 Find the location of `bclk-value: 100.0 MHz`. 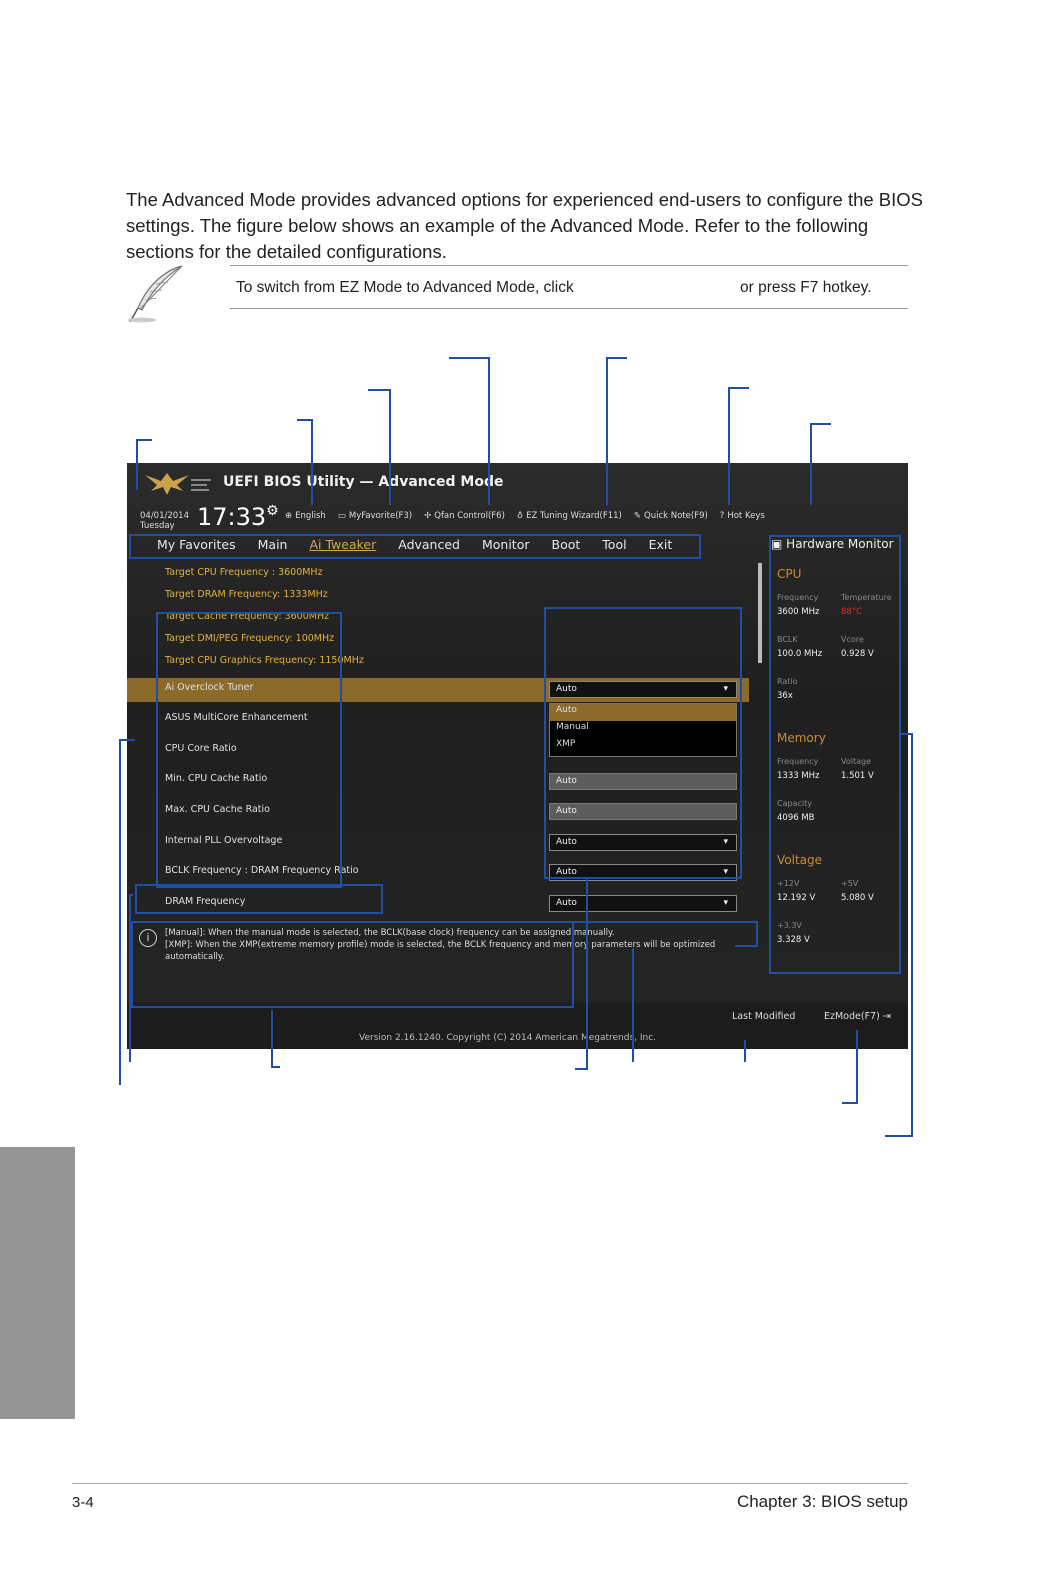

bclk-value: 100.0 MHz is located at coordinates (800, 654).